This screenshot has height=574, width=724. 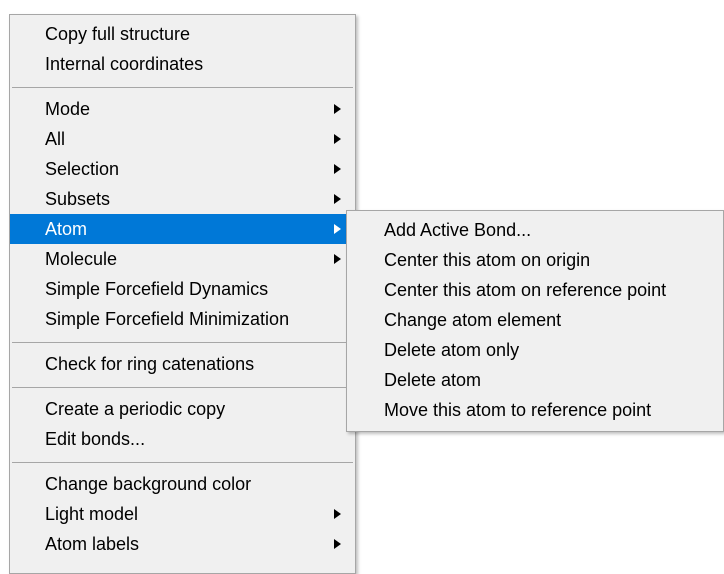 I want to click on menu-item-label: Check for ring catenations, so click(x=150, y=364).